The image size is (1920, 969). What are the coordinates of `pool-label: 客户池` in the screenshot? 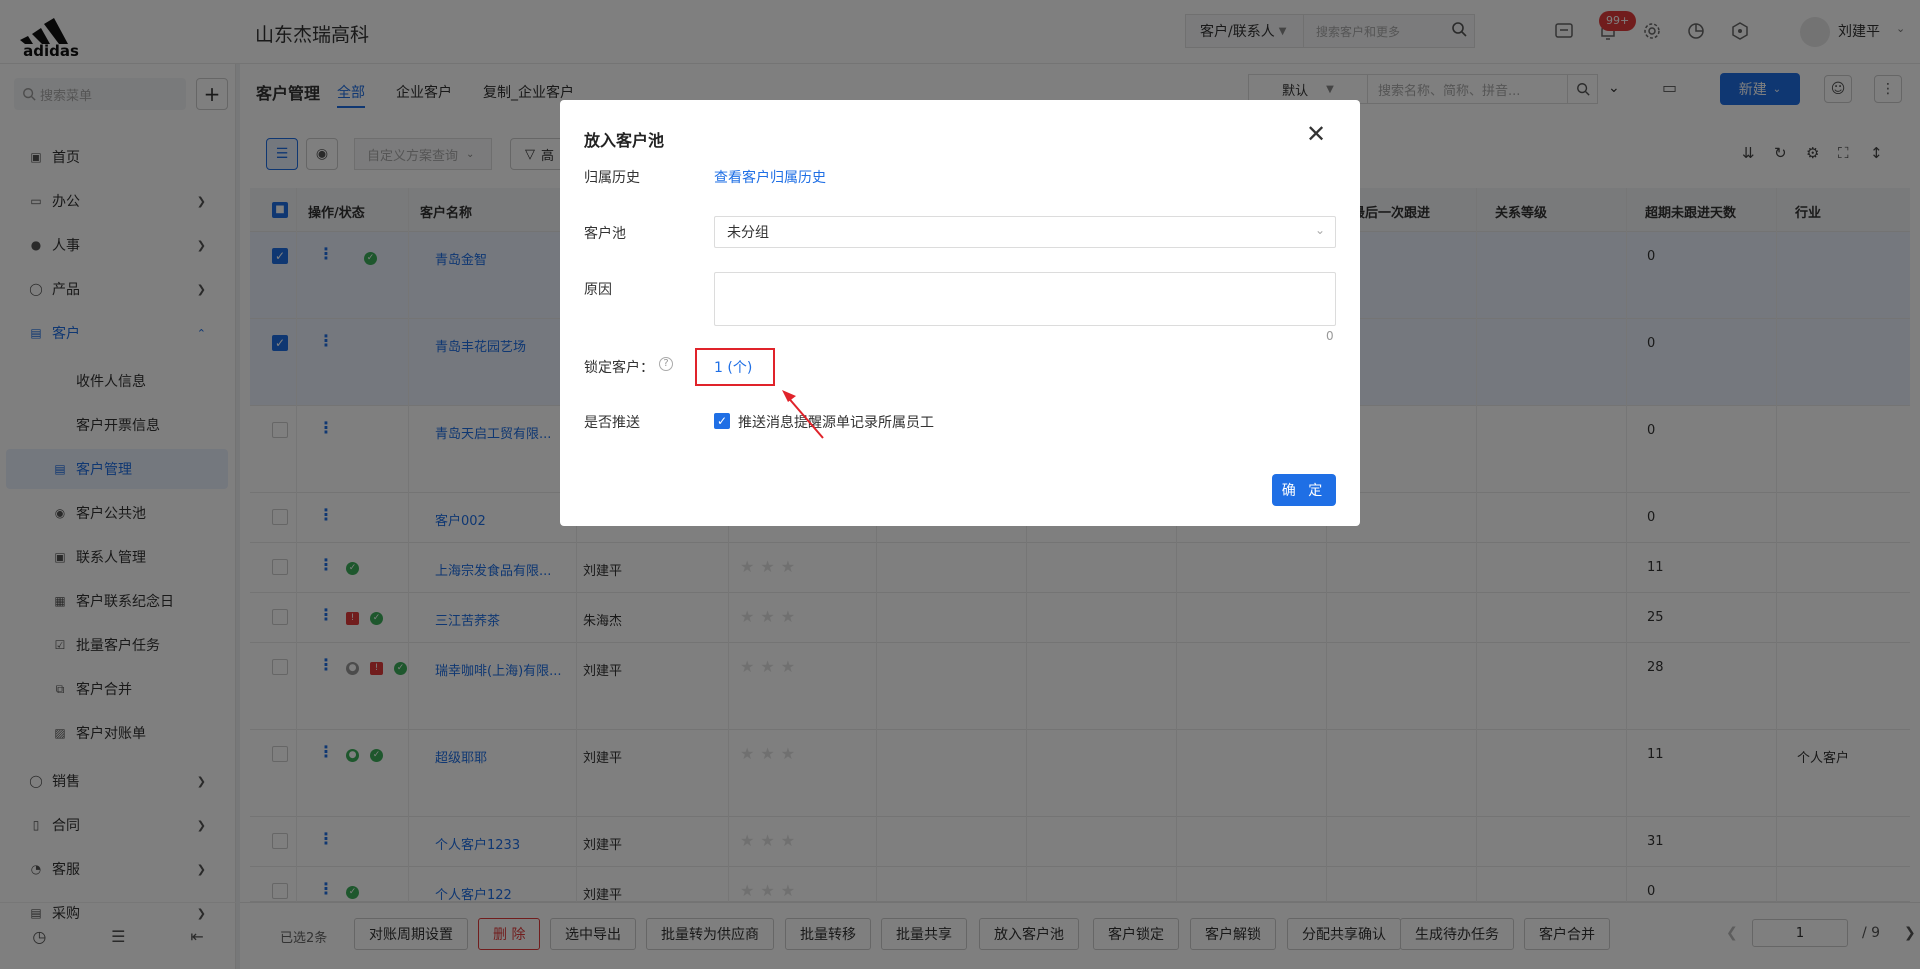 It's located at (605, 234).